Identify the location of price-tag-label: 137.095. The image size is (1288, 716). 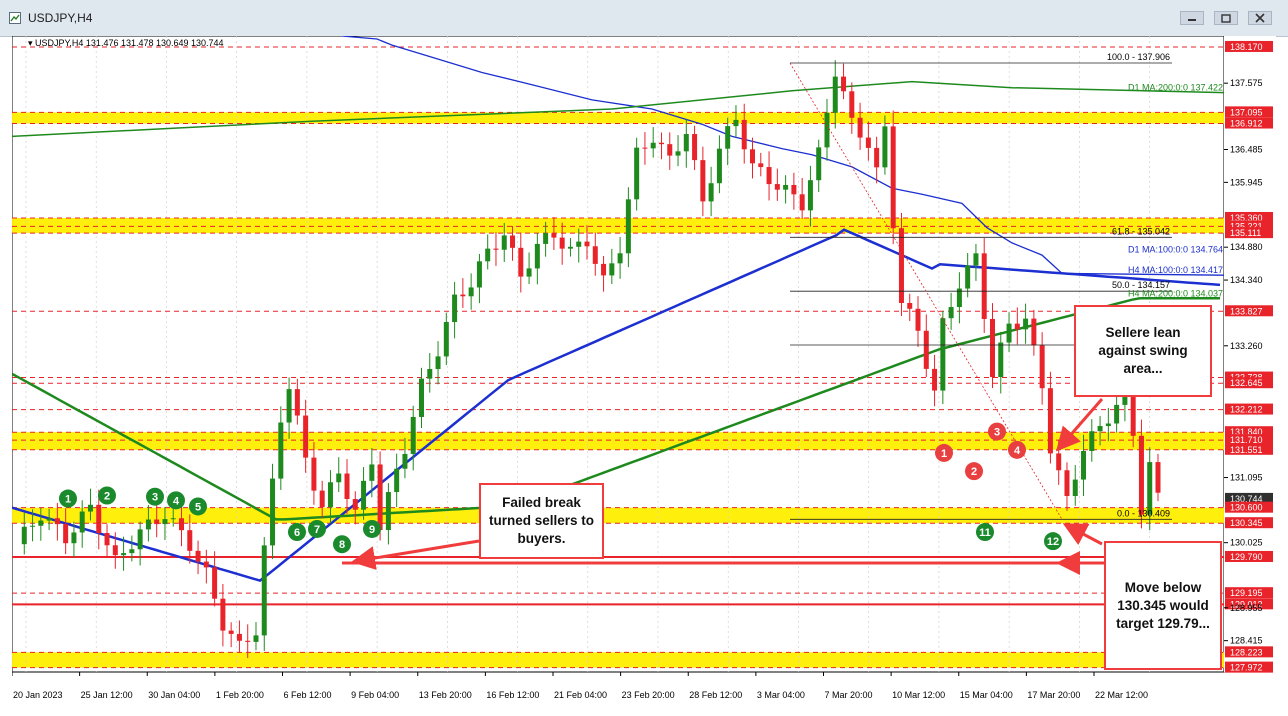
(1246, 112).